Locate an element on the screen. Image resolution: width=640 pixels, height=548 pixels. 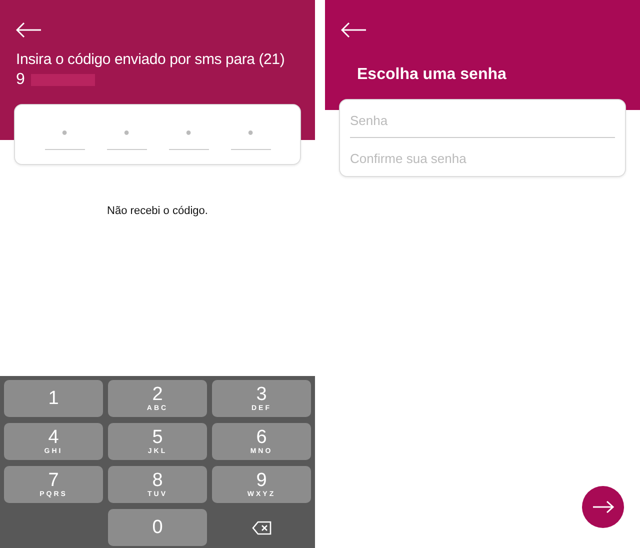
resend-code-link: Não recebi o código. is located at coordinates (157, 211).